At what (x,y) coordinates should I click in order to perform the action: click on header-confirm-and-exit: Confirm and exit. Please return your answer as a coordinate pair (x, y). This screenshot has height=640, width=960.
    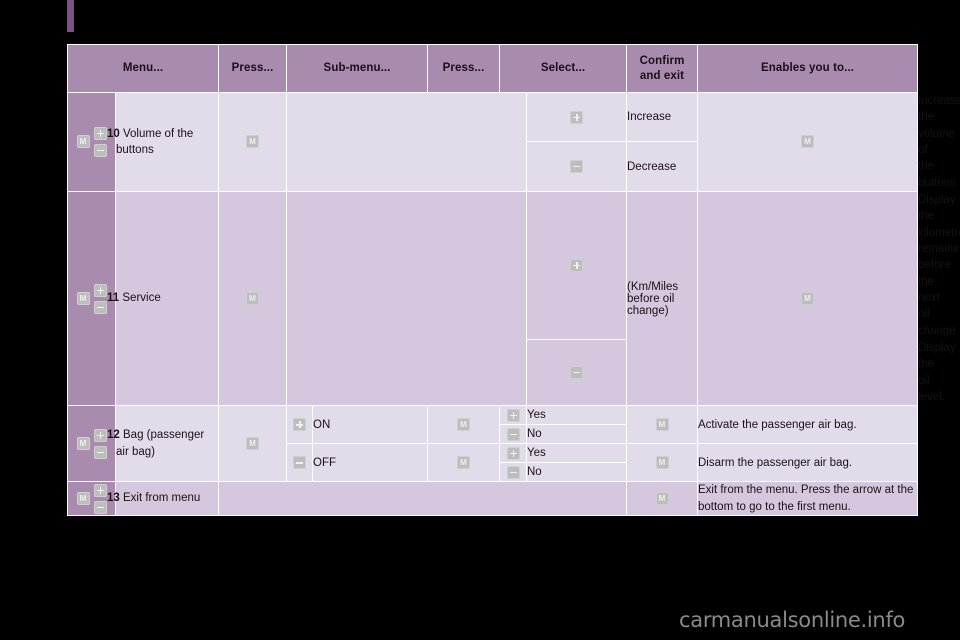
    Looking at the image, I should click on (662, 68).